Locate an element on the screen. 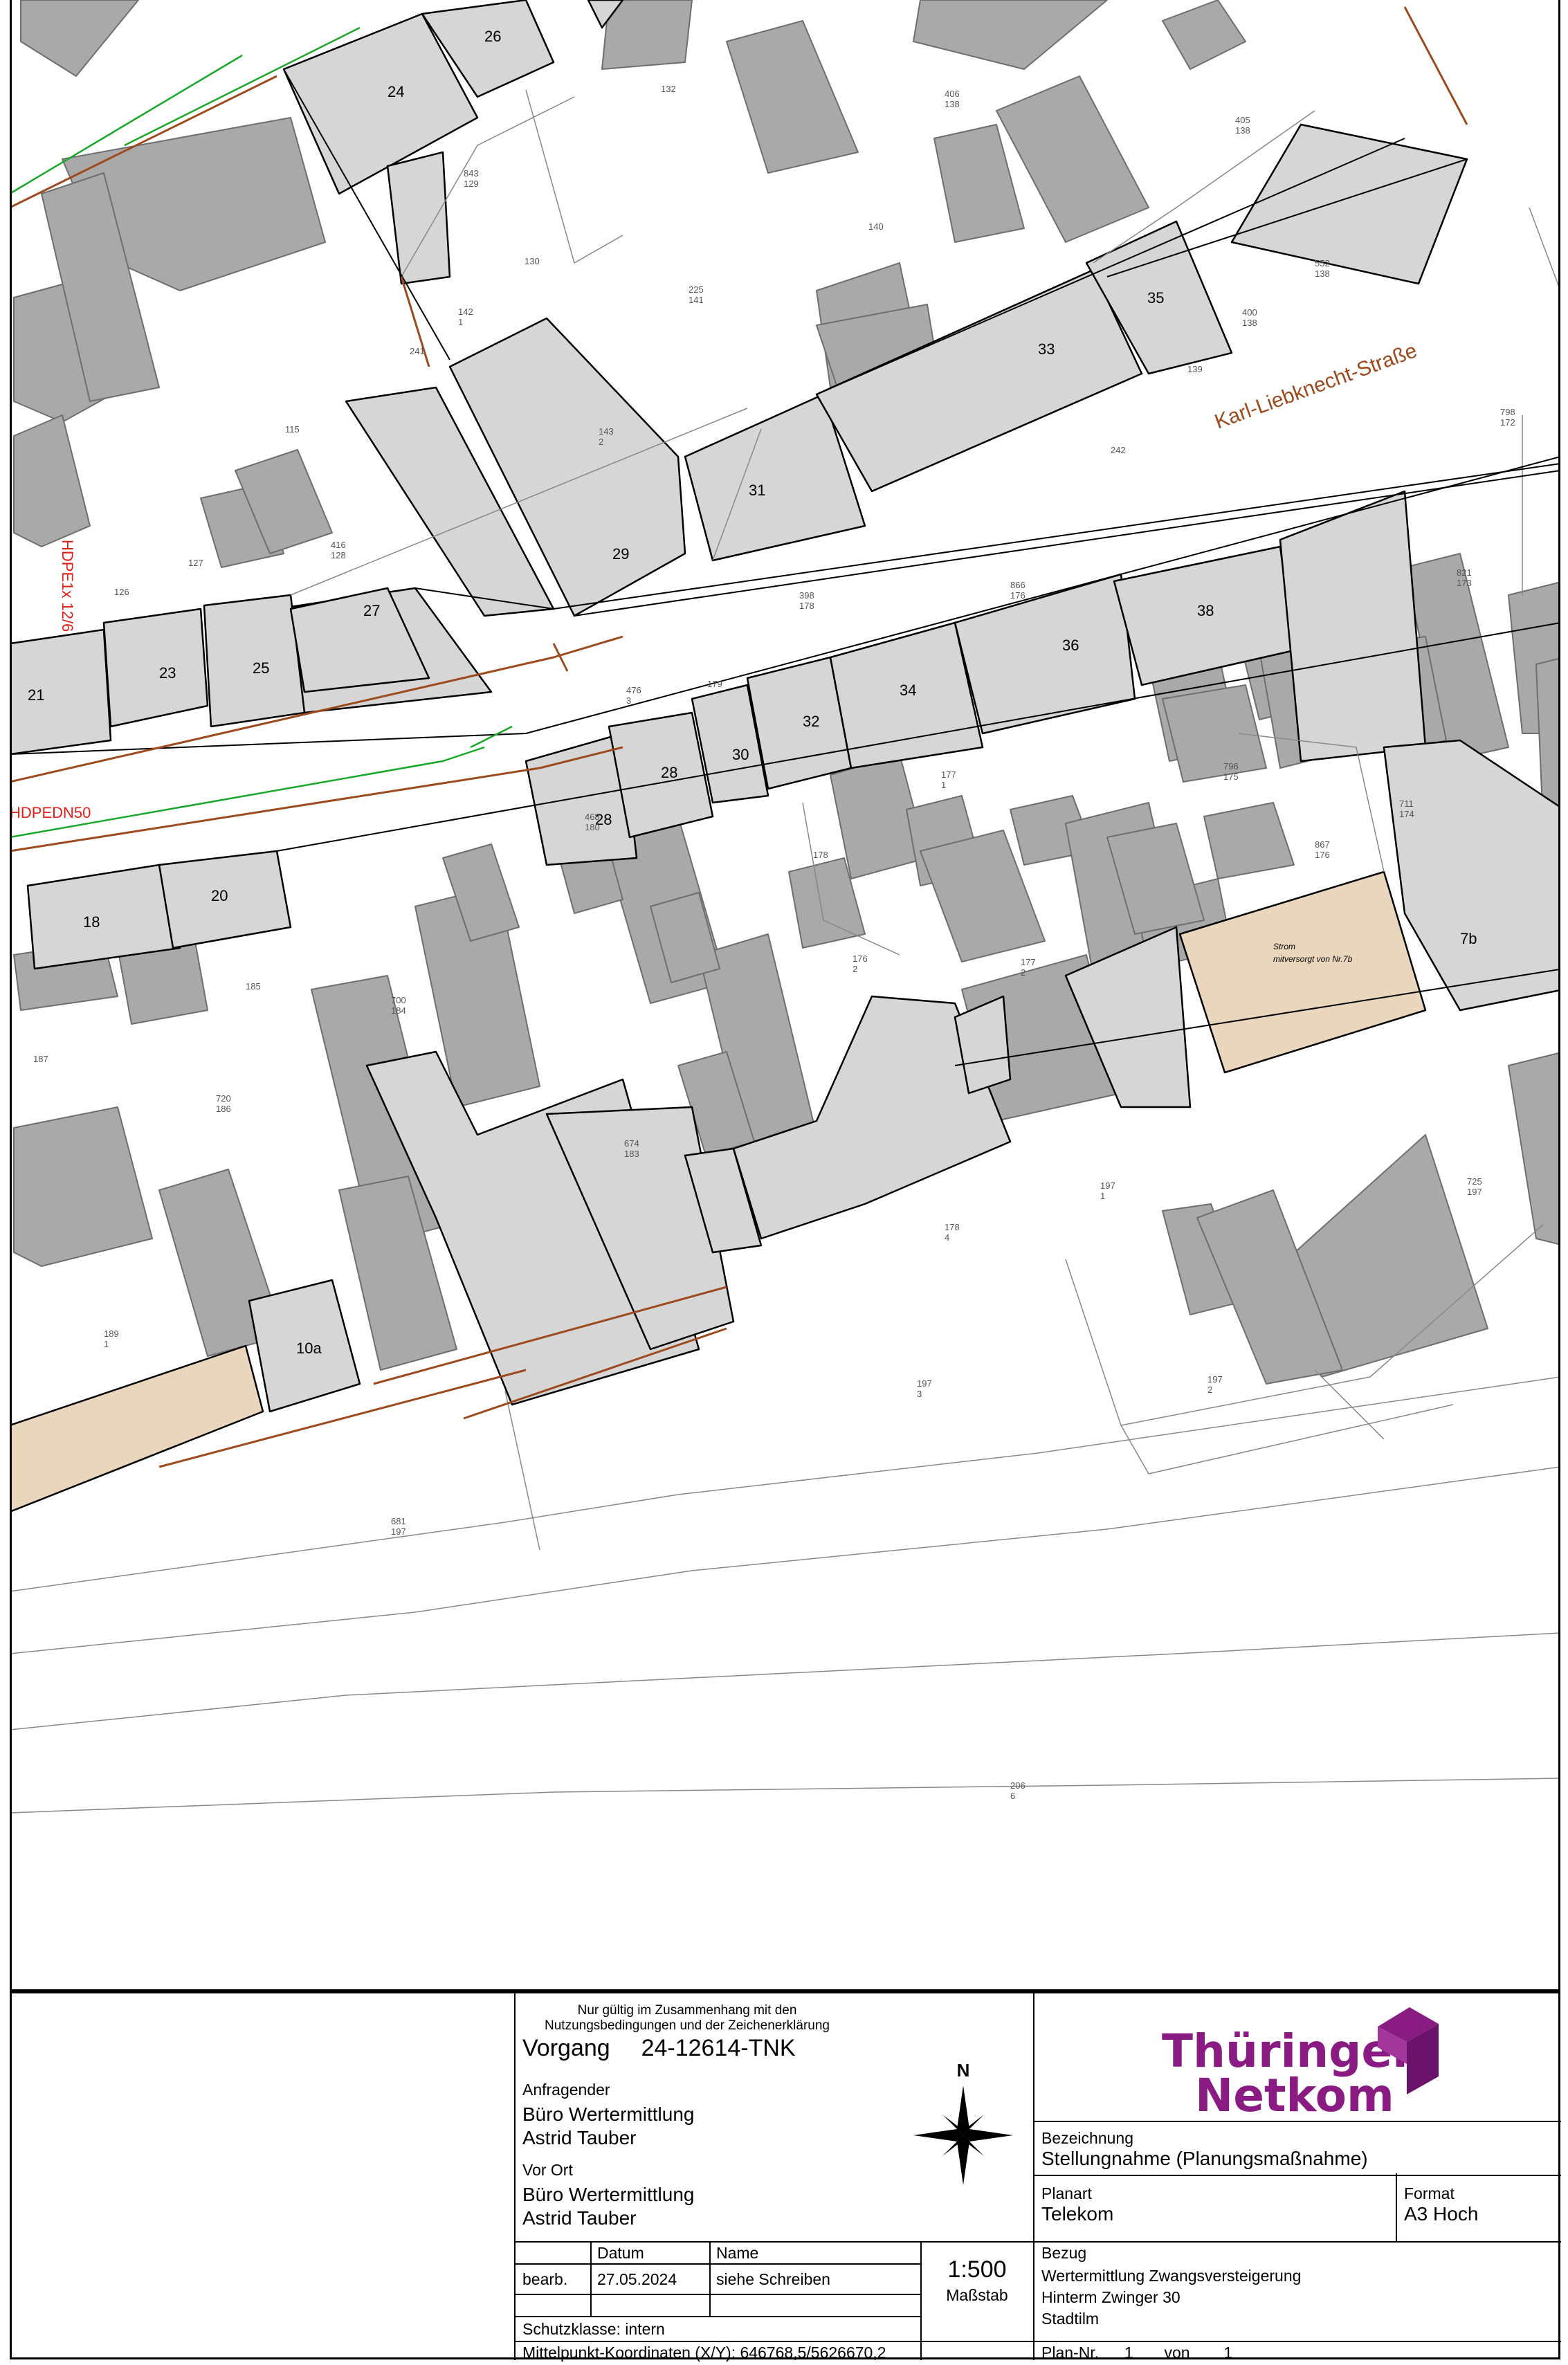  bezug-line: Hinterm Zwinger 30 is located at coordinates (1110, 2297).